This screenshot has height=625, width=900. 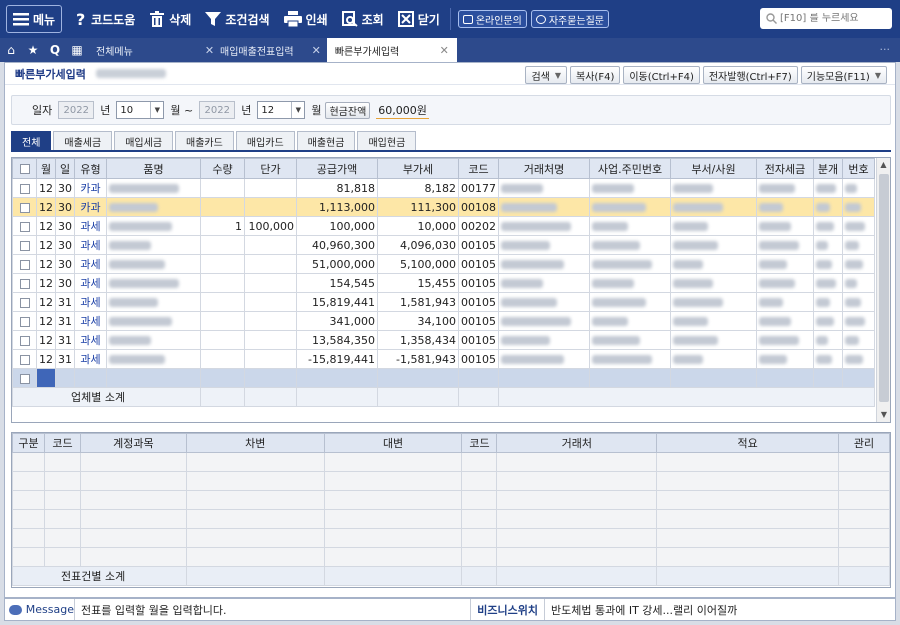 I want to click on star-icon: ★, so click(x=33, y=50).